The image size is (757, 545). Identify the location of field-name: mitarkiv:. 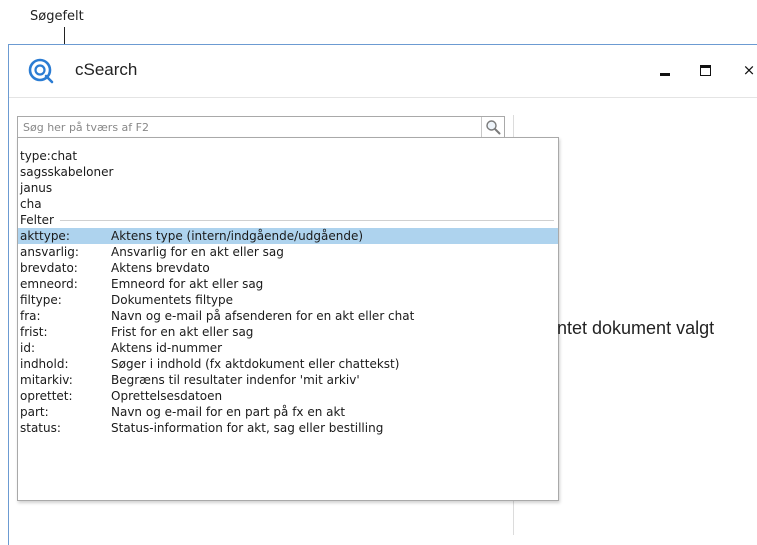
(46, 380).